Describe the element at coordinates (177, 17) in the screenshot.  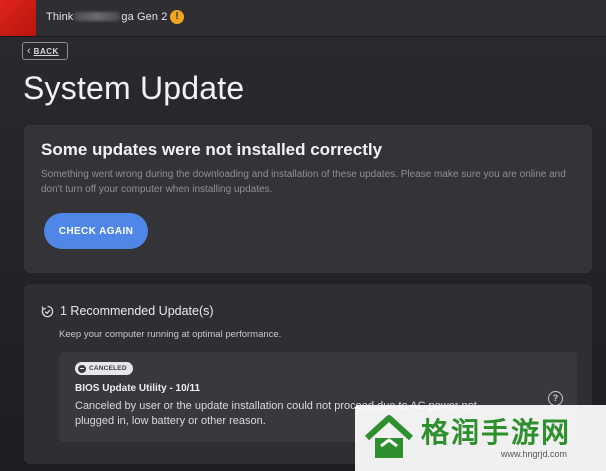
I see `warning-icon: !` at that location.